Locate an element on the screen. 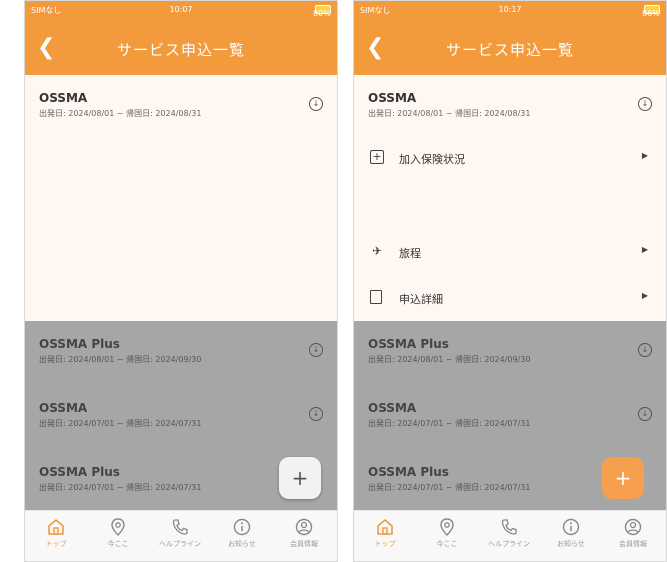  menu-item-insurance-status: + 加入保険状況 ▶ is located at coordinates (510, 158).